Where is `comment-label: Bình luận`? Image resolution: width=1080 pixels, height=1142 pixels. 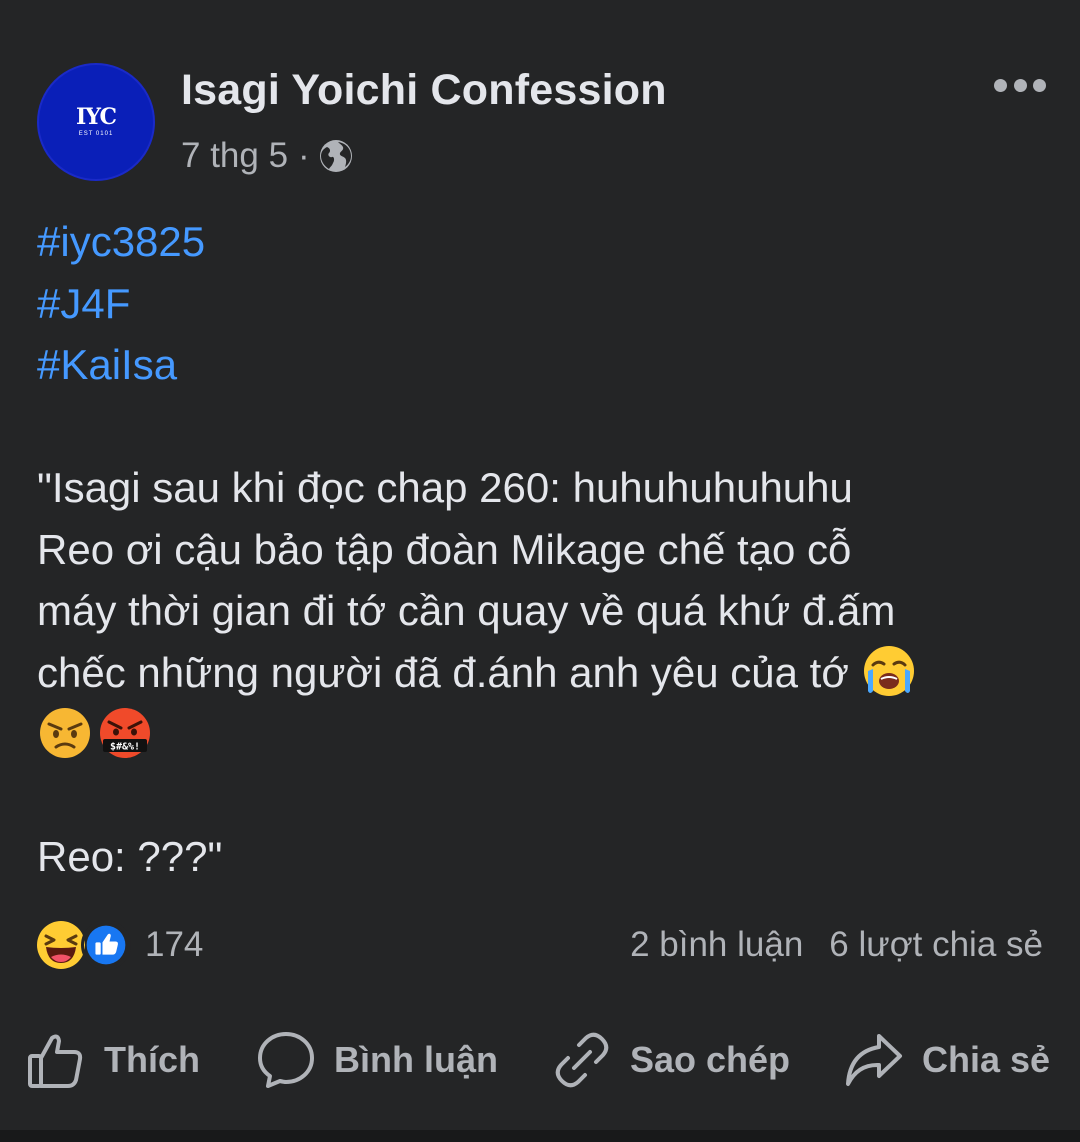 comment-label: Bình luận is located at coordinates (416, 1059).